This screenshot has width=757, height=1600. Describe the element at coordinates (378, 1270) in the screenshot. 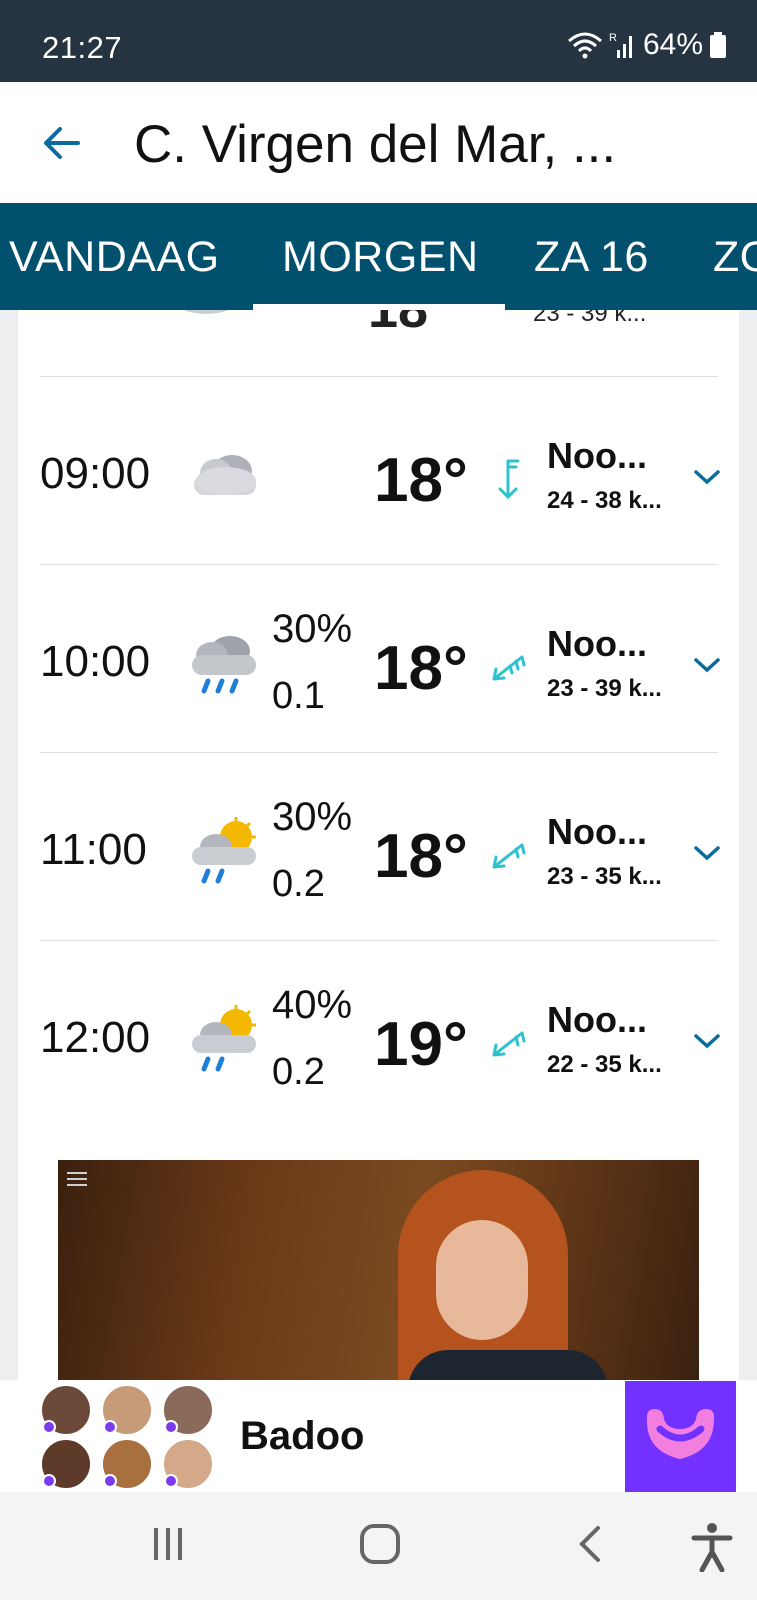

I see `ad-image` at that location.